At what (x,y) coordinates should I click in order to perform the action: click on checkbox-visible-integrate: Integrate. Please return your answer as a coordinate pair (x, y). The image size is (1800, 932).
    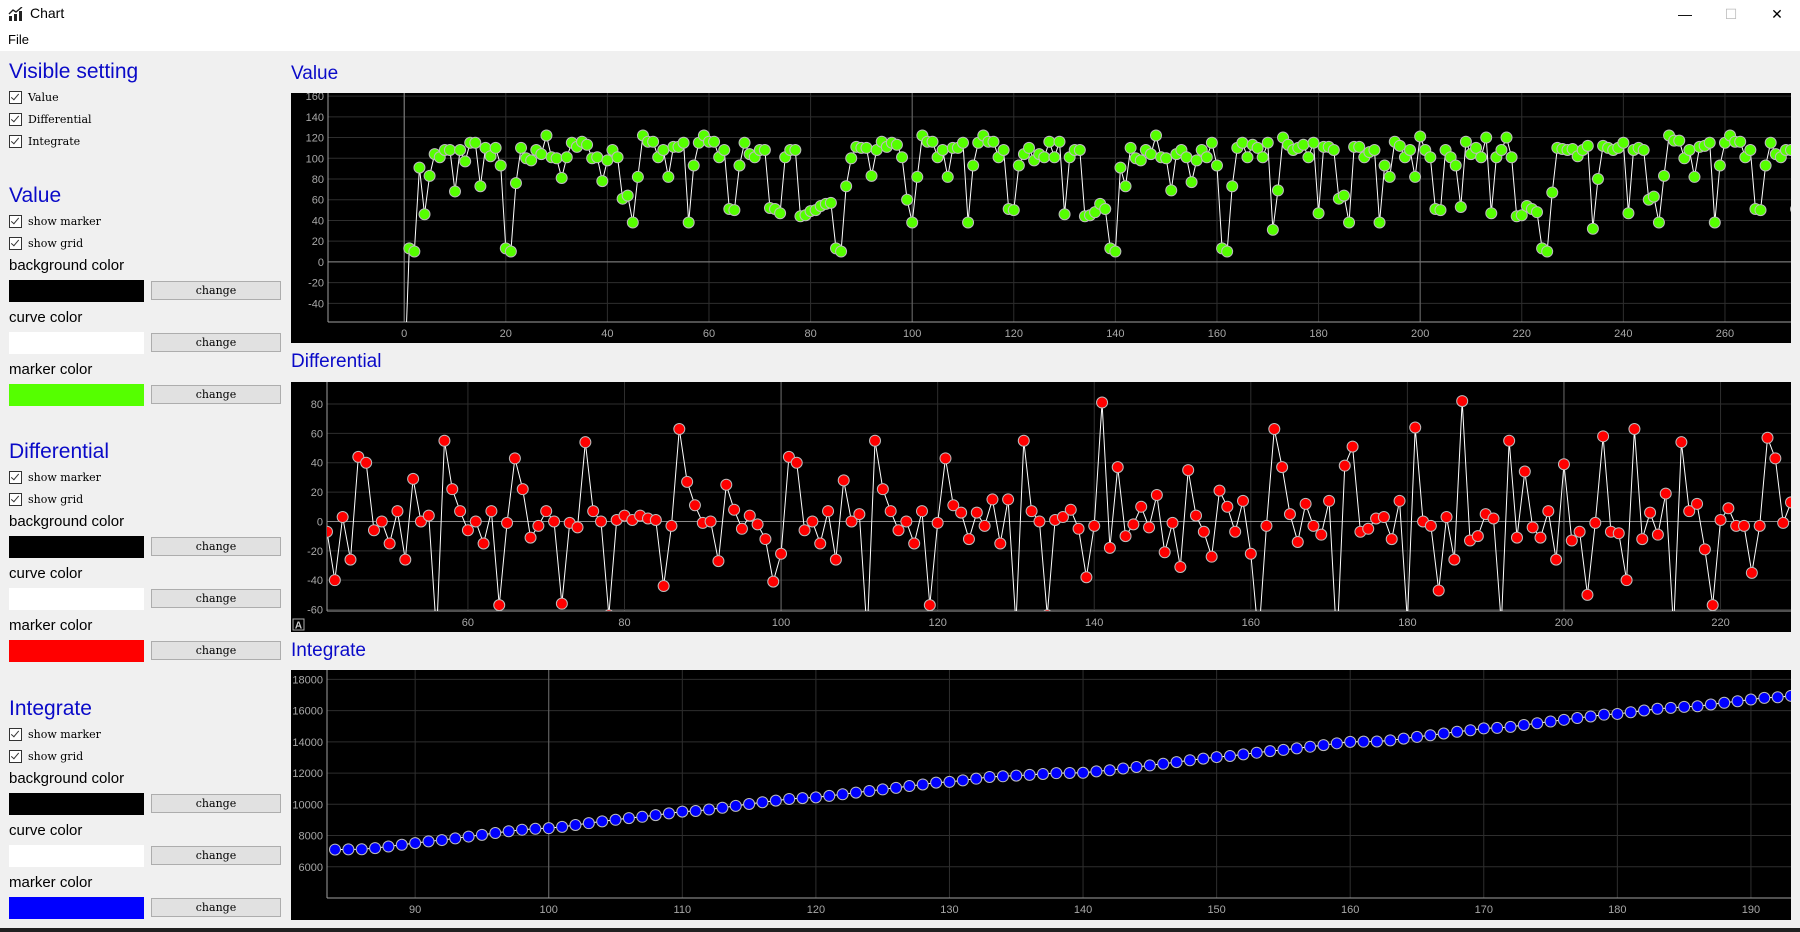
    Looking at the image, I should click on (44, 141).